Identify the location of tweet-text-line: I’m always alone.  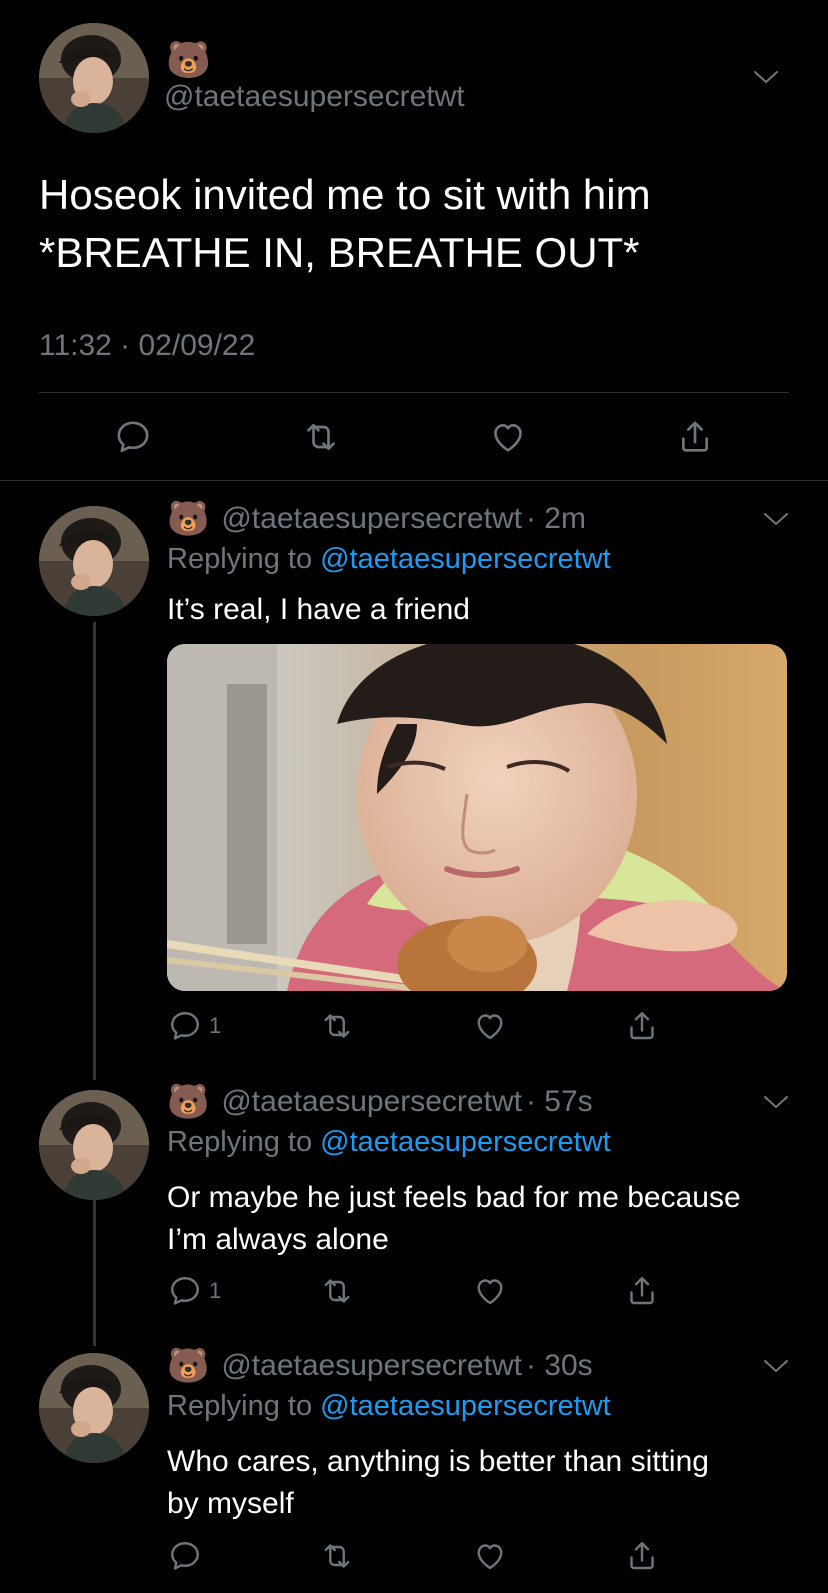
(278, 1239).